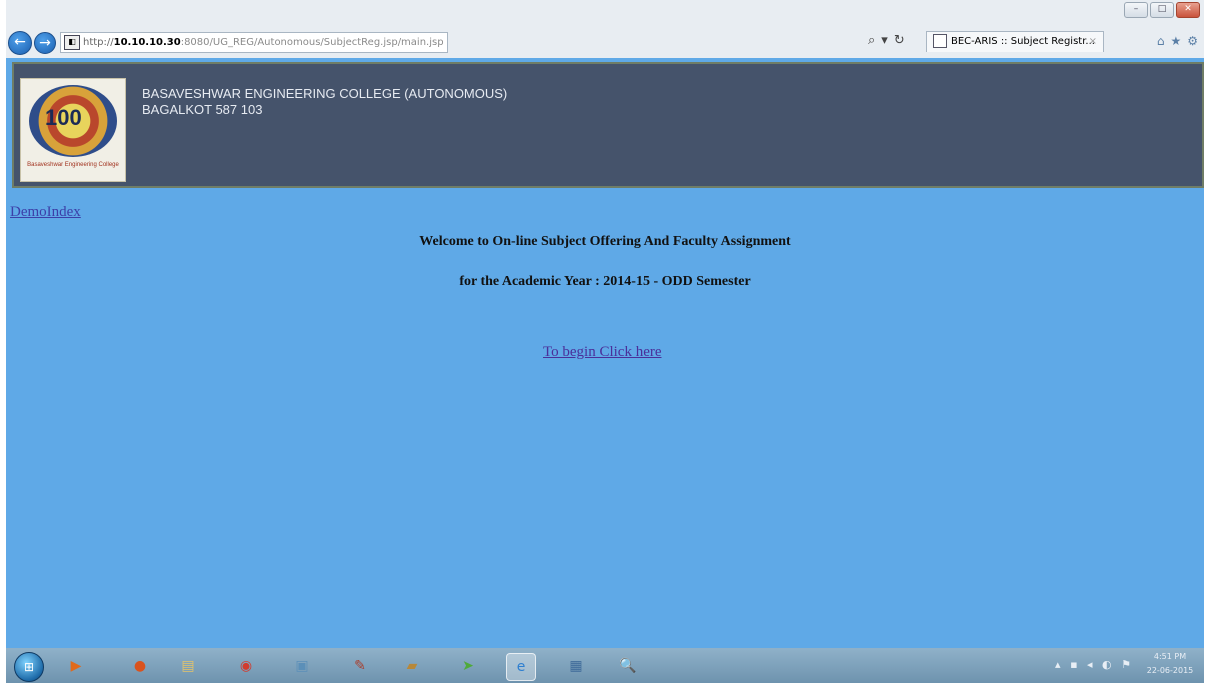 The image size is (1205, 683). I want to click on file-explorer-icon: ▤, so click(188, 666).